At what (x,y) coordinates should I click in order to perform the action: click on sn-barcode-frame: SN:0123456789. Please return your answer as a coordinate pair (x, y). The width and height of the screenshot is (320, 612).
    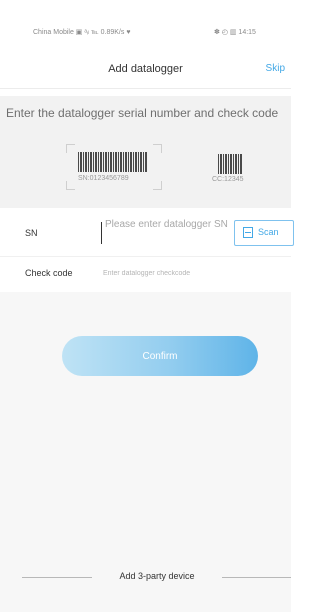
    Looking at the image, I should click on (114, 167).